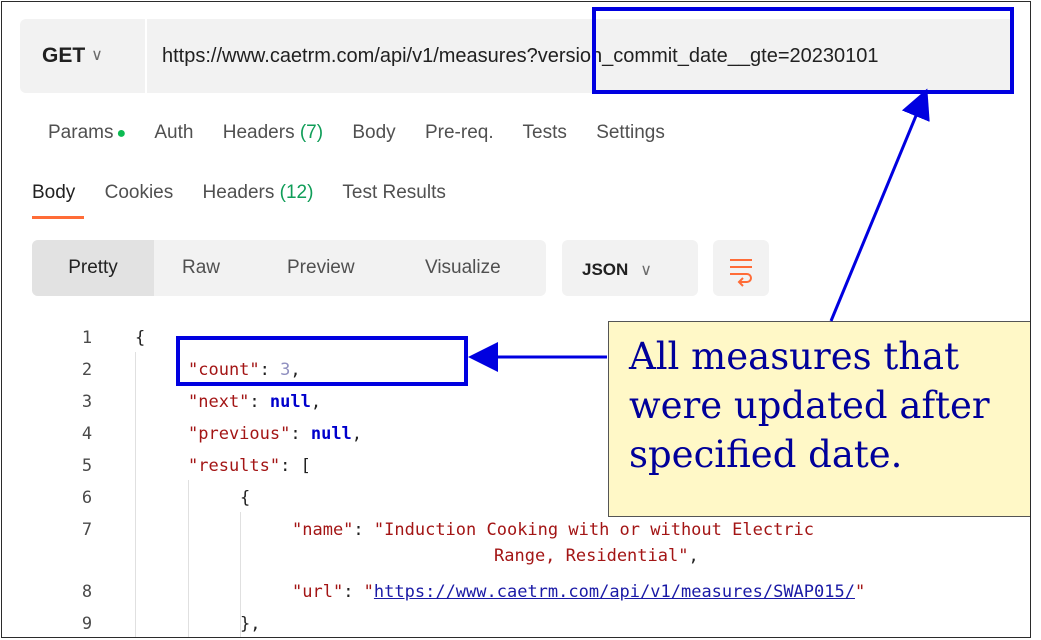  What do you see at coordinates (459, 132) in the screenshot?
I see `tab-pre-request: Pre-req.` at bounding box center [459, 132].